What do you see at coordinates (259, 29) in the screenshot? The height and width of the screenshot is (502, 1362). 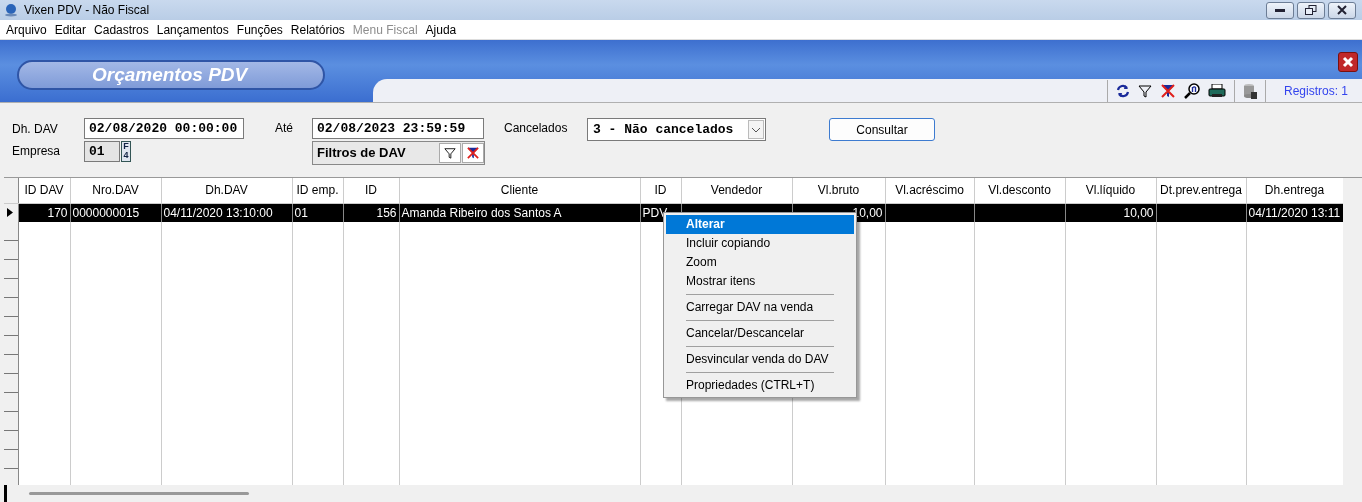 I see `menu-item: Funções` at bounding box center [259, 29].